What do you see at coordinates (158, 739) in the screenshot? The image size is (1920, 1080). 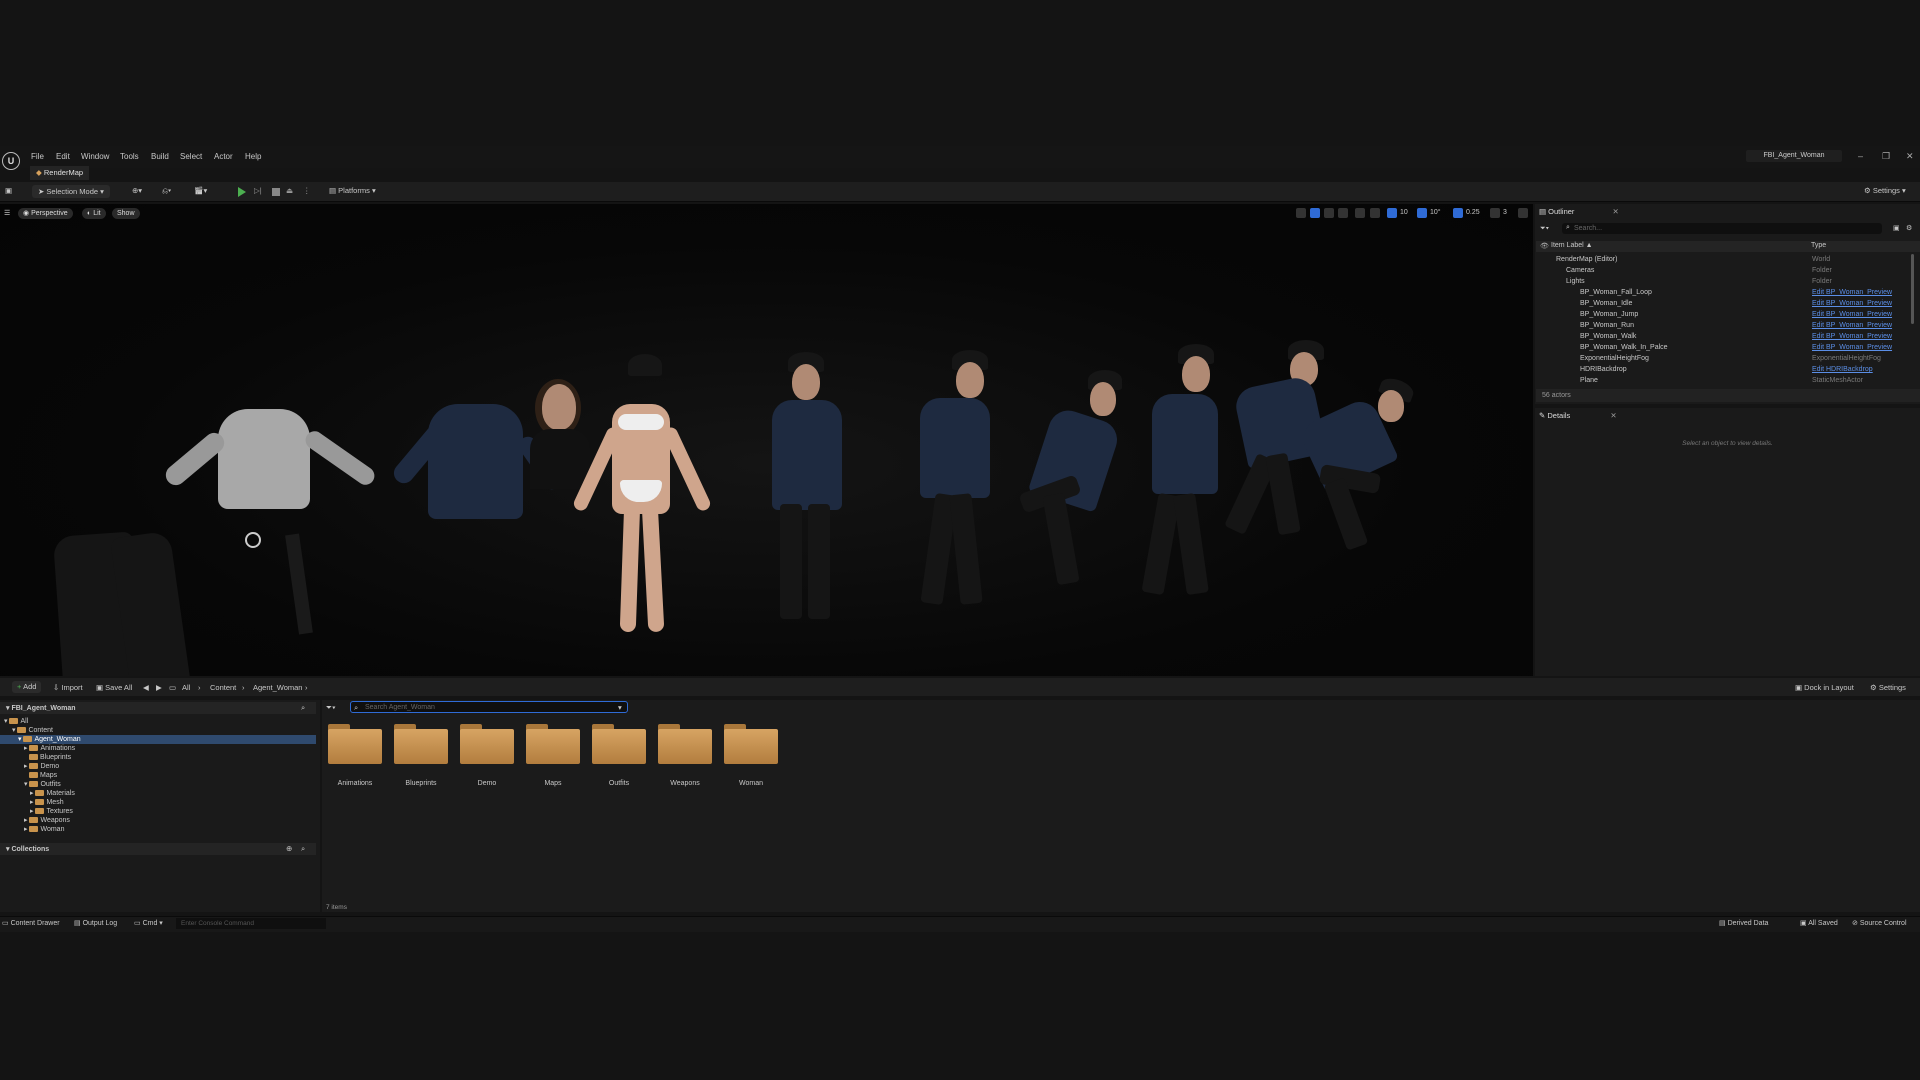 I see `tree-item-agent-woman: ▾ Agent_Woman` at bounding box center [158, 739].